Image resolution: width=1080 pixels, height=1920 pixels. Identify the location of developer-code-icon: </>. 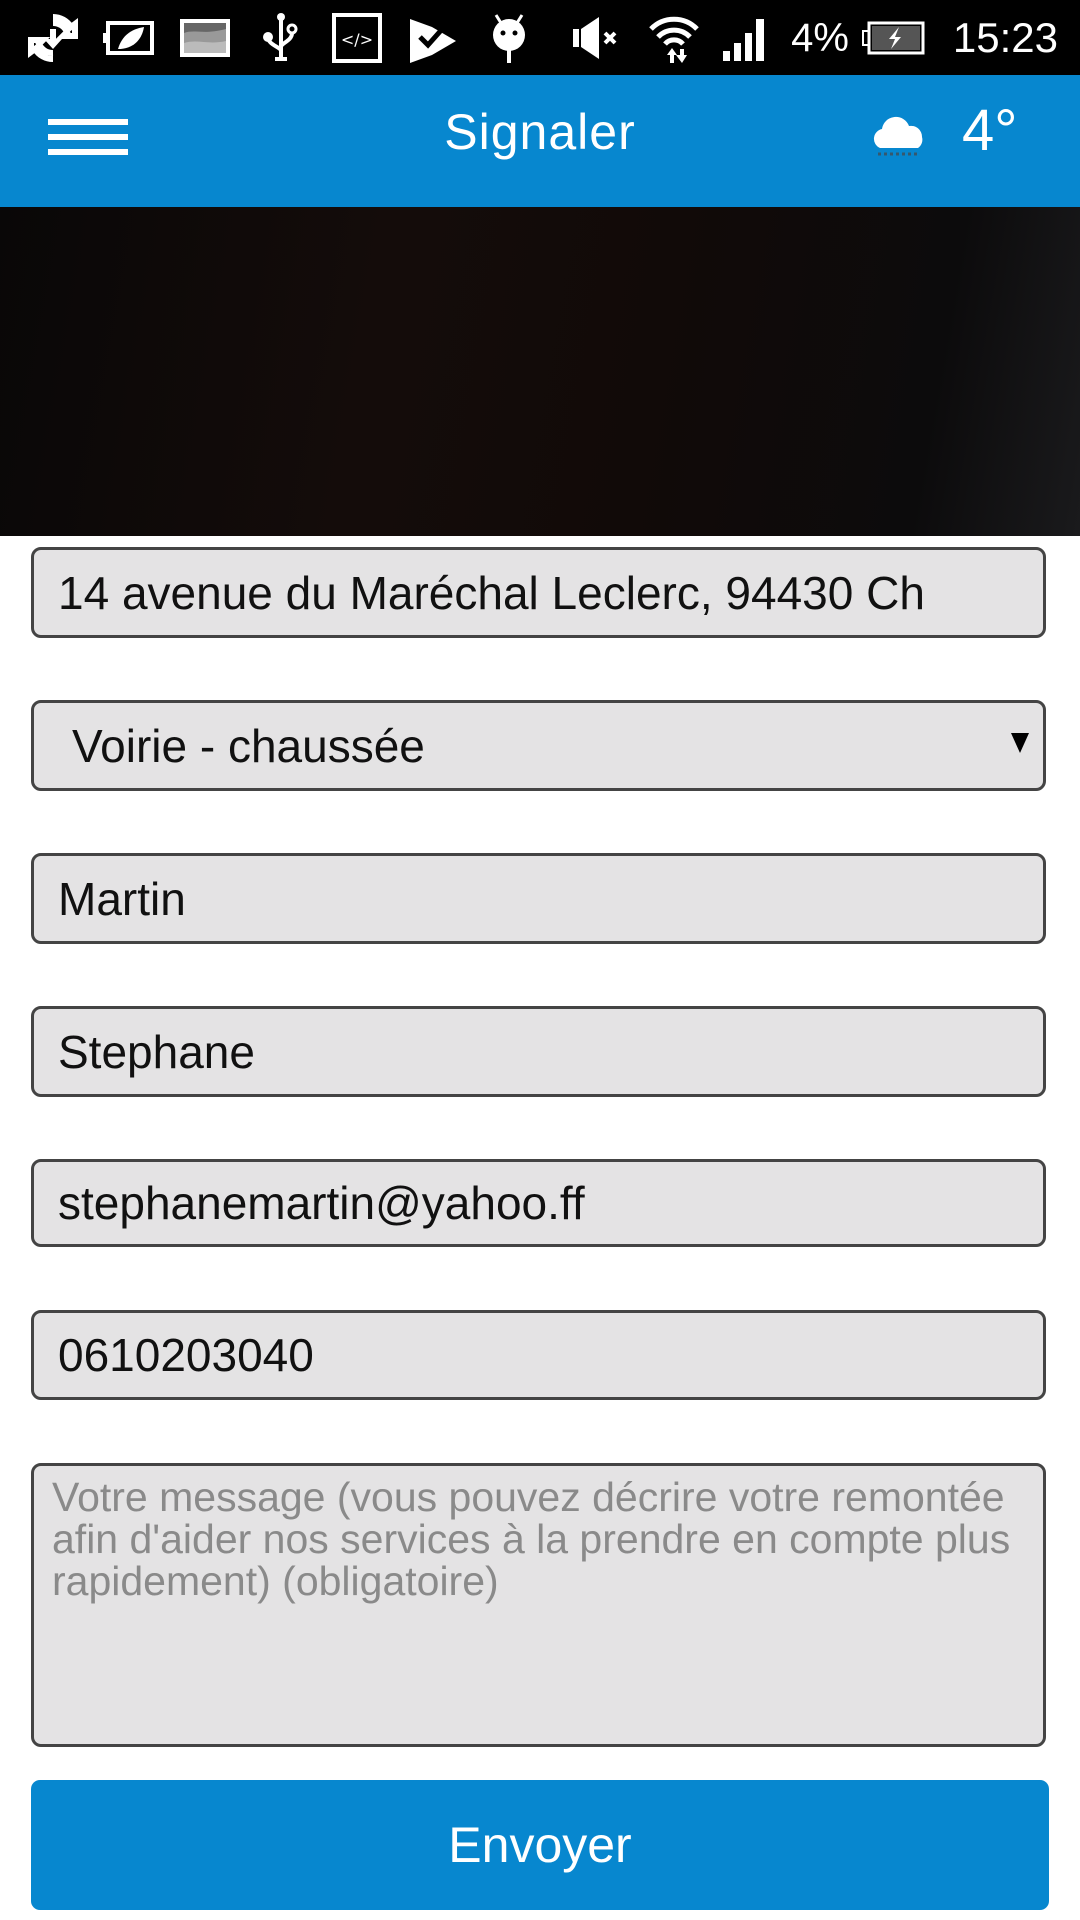
(357, 38).